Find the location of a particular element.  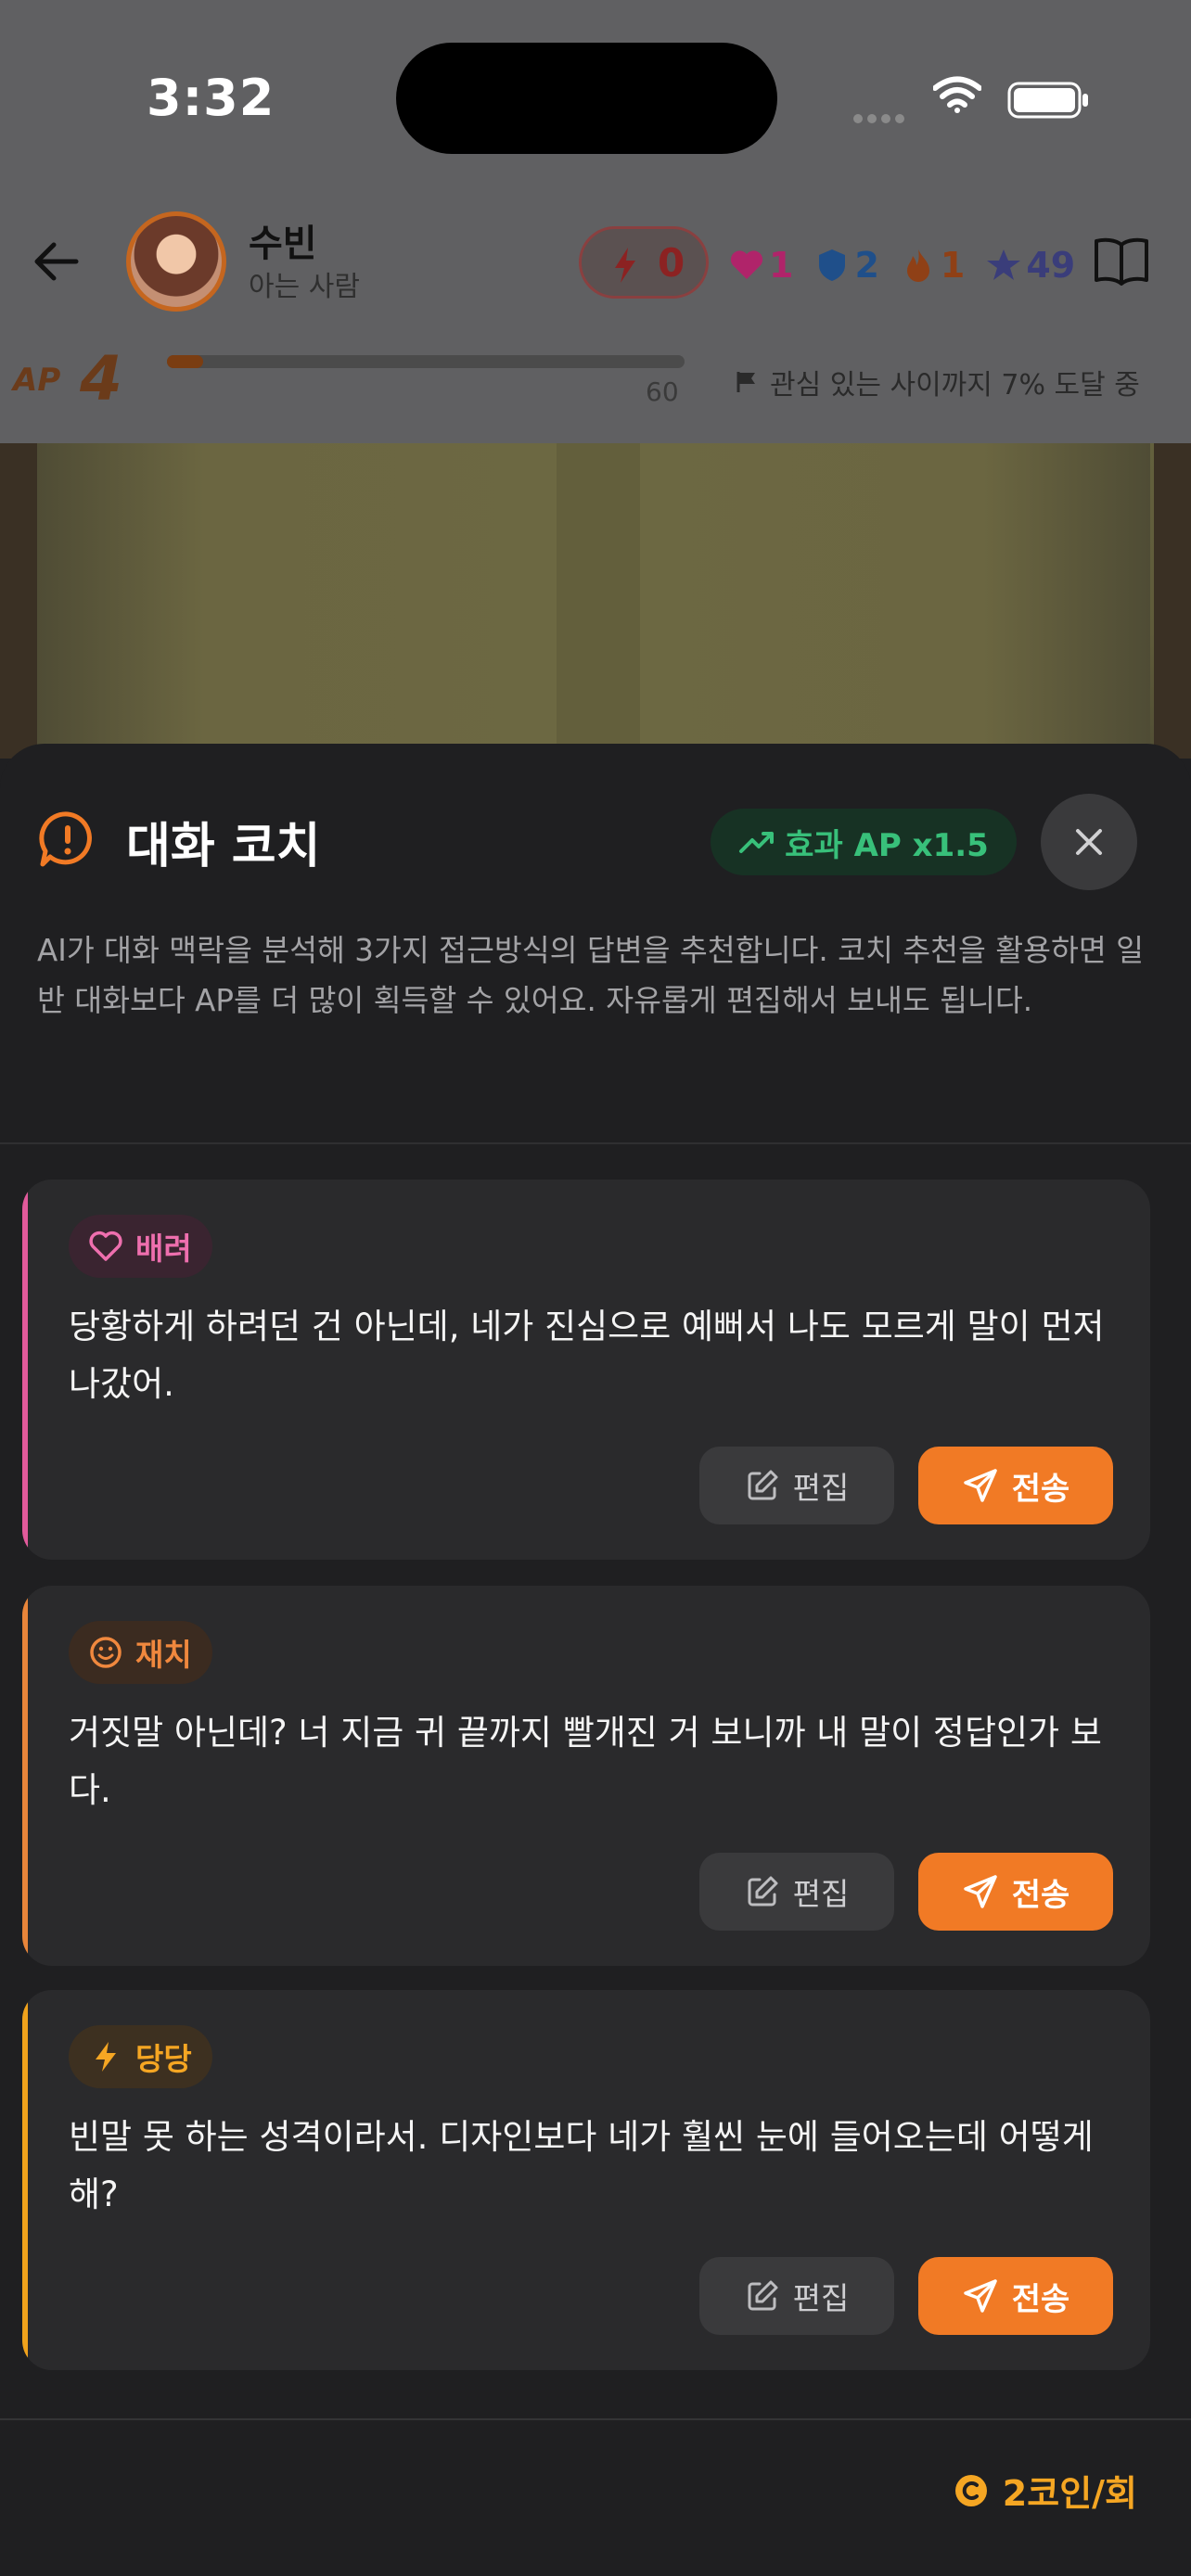

close-icon is located at coordinates (1089, 842).